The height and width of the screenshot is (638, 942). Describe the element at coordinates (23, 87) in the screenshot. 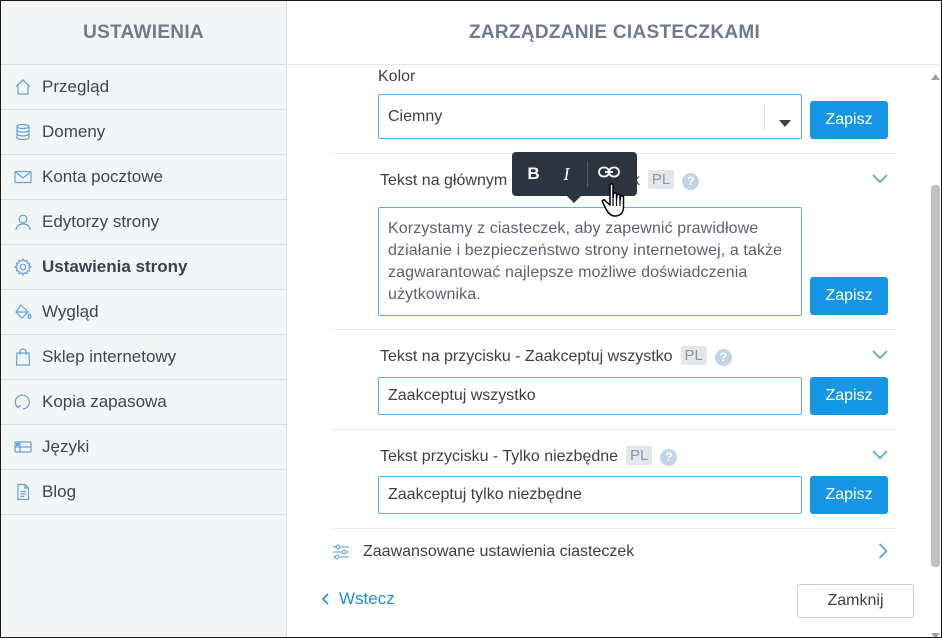

I see `home-icon` at that location.